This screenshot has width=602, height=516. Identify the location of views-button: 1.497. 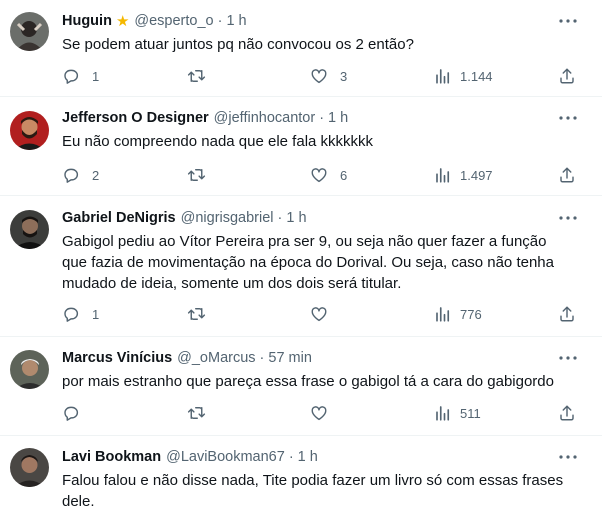
(463, 175).